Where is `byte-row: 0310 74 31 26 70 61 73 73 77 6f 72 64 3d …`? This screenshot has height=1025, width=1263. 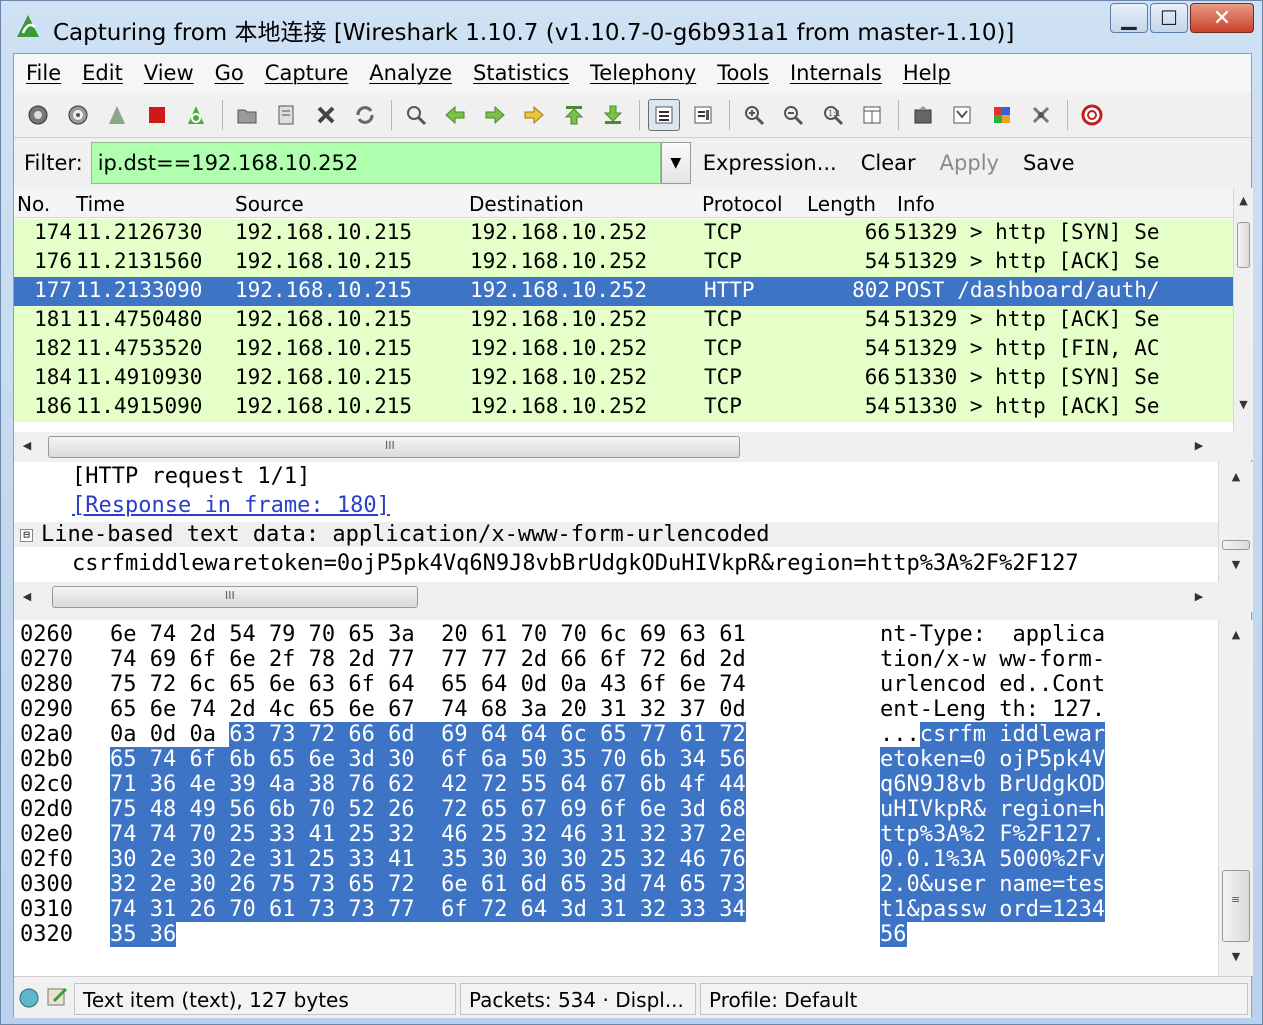
byte-row: 0310 74 31 26 70 61 73 73 77 6f 72 64 3d … is located at coordinates (616, 909).